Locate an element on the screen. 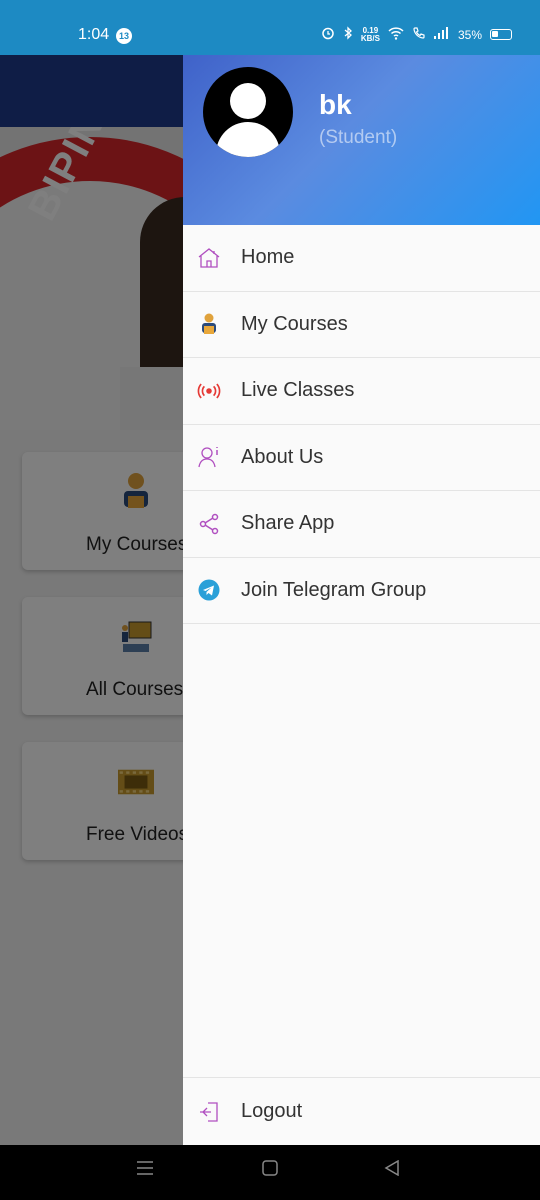 The width and height of the screenshot is (540, 1200). telegram-icon is located at coordinates (209, 590).